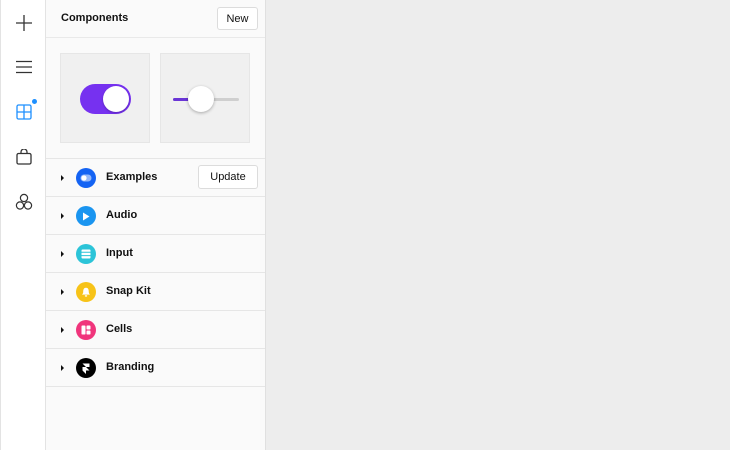 The width and height of the screenshot is (730, 450). I want to click on list-item-audio: Audio, so click(155, 216).